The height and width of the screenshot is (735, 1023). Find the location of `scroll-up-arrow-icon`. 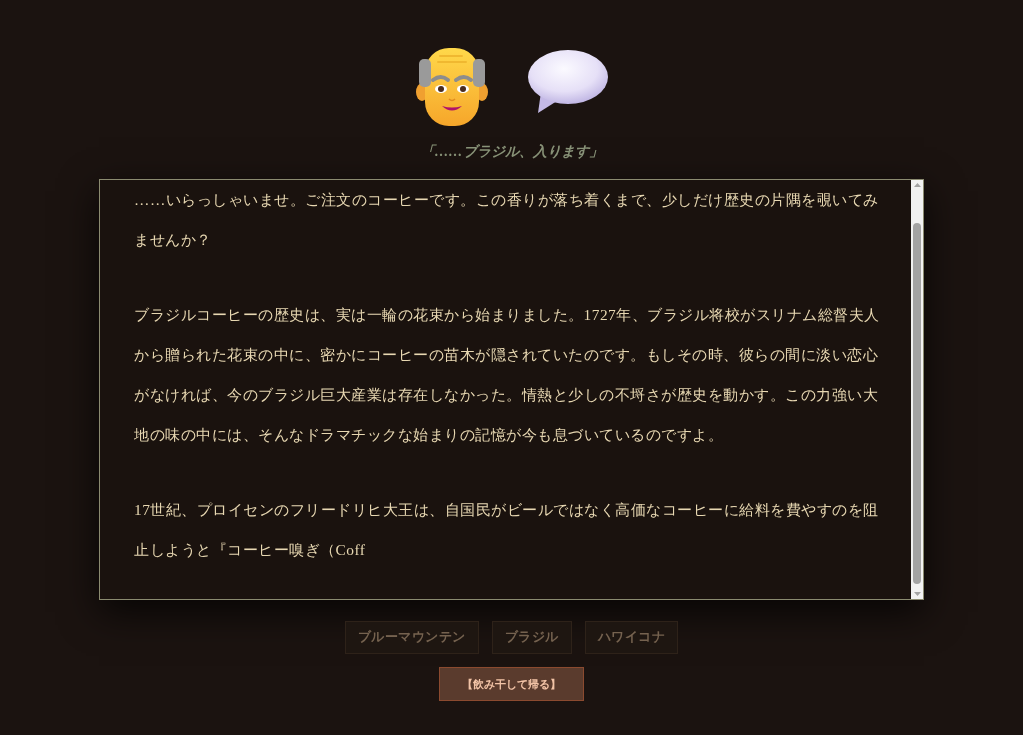

scroll-up-arrow-icon is located at coordinates (917, 185).